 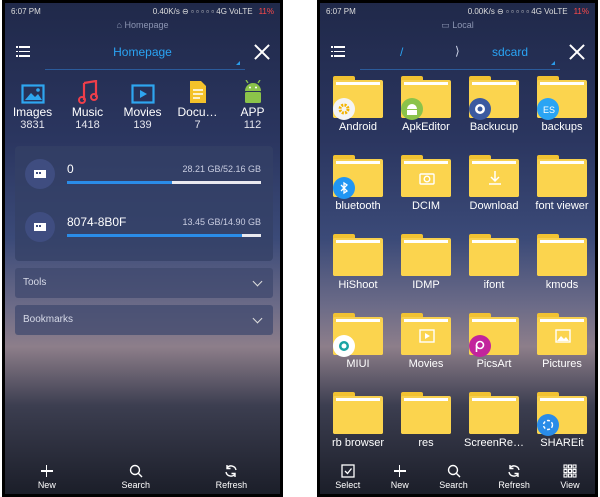 What do you see at coordinates (202, 11) in the screenshot?
I see `status-network: 0.40K/s ⊖ ▫ ▫ ▫ ▫ ▫ 4G VoLTE` at bounding box center [202, 11].